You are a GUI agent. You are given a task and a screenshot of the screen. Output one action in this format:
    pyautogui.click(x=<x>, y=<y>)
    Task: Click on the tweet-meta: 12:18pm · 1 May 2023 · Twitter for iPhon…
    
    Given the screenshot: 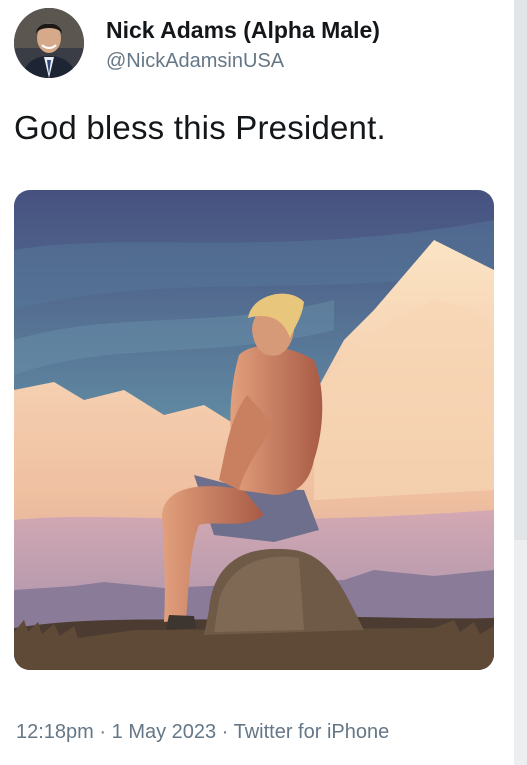 What is the action you would take?
    pyautogui.click(x=202, y=732)
    